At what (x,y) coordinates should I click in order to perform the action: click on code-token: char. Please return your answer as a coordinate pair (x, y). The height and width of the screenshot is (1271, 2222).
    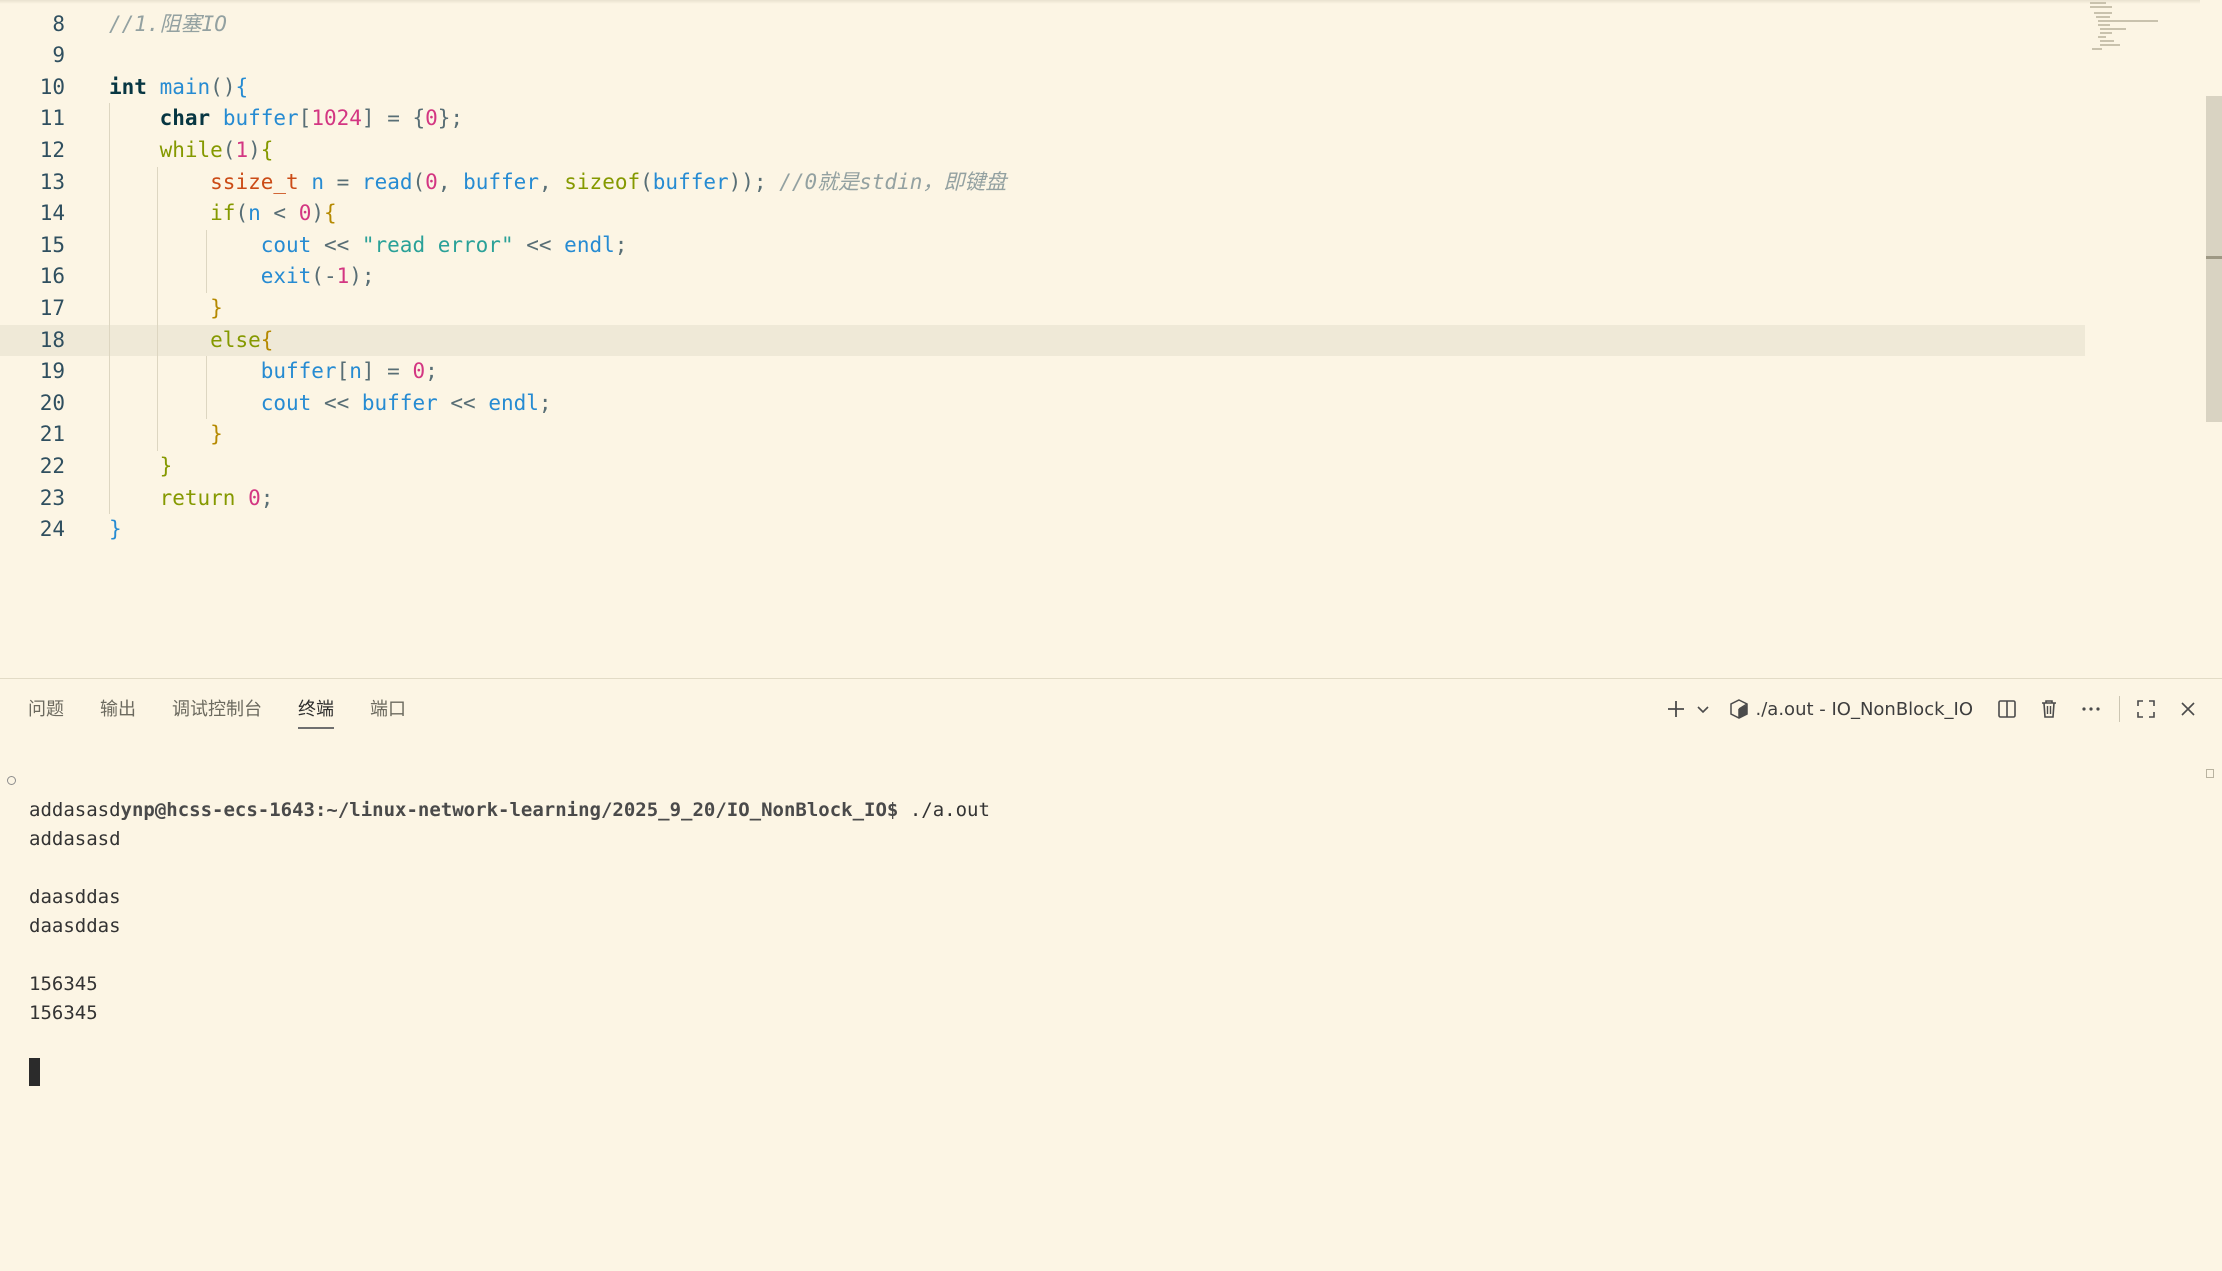
    Looking at the image, I should click on (185, 118).